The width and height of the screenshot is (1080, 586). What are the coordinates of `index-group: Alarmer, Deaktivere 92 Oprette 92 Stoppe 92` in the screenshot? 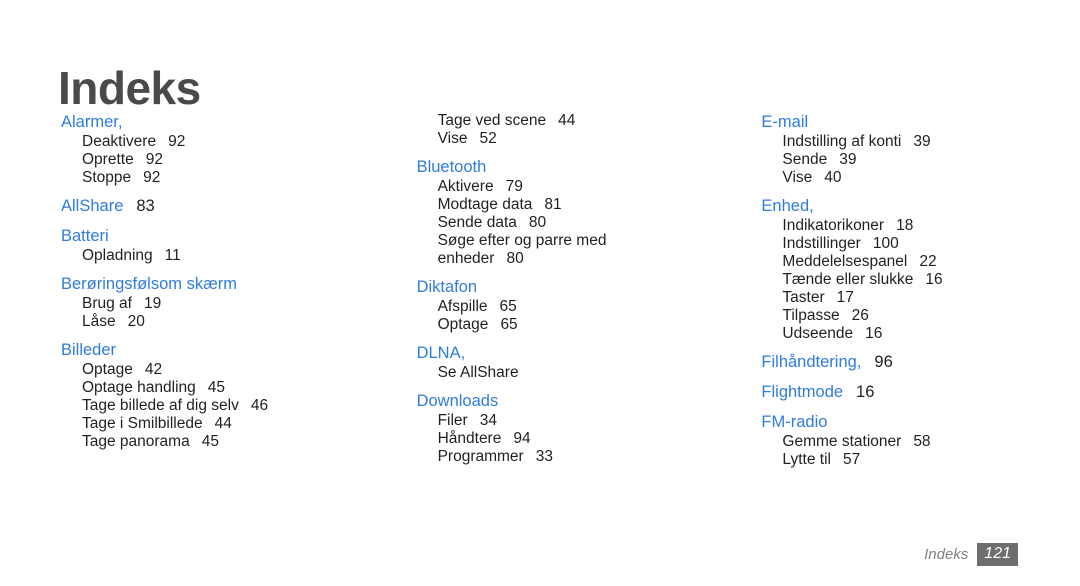 It's located at (220, 149).